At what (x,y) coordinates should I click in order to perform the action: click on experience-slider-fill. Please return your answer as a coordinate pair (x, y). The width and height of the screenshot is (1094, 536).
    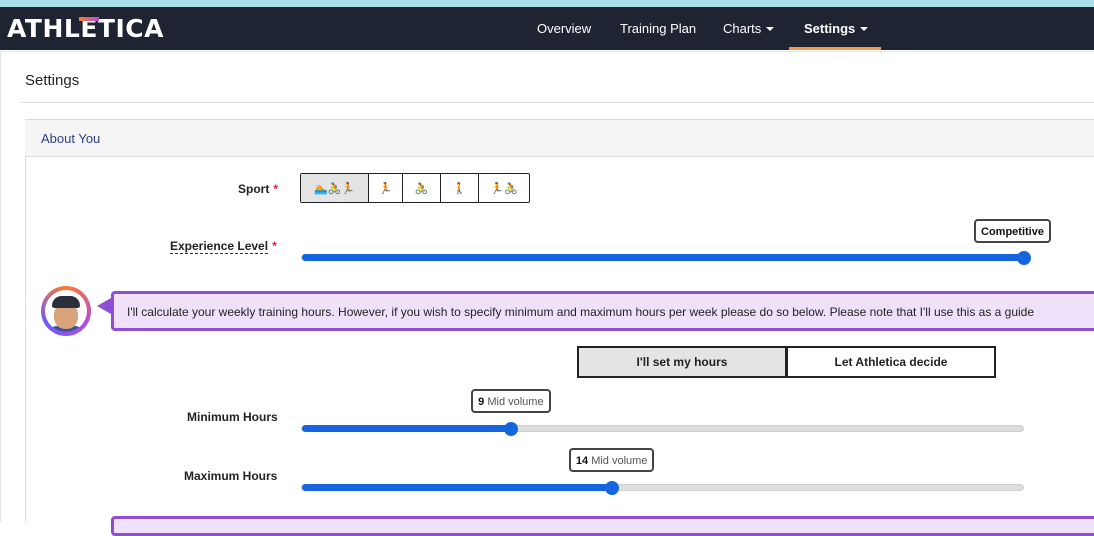
    Looking at the image, I should click on (663, 257).